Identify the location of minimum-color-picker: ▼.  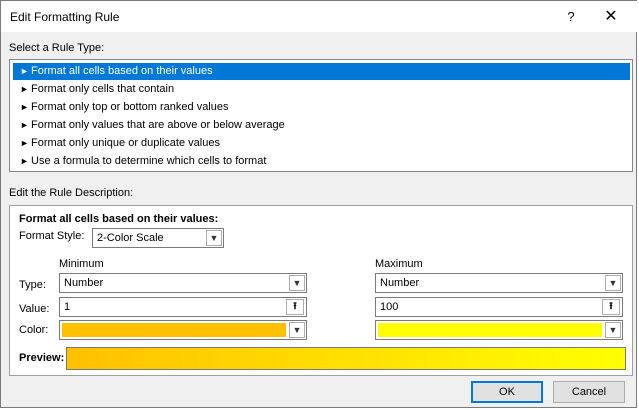
(183, 330).